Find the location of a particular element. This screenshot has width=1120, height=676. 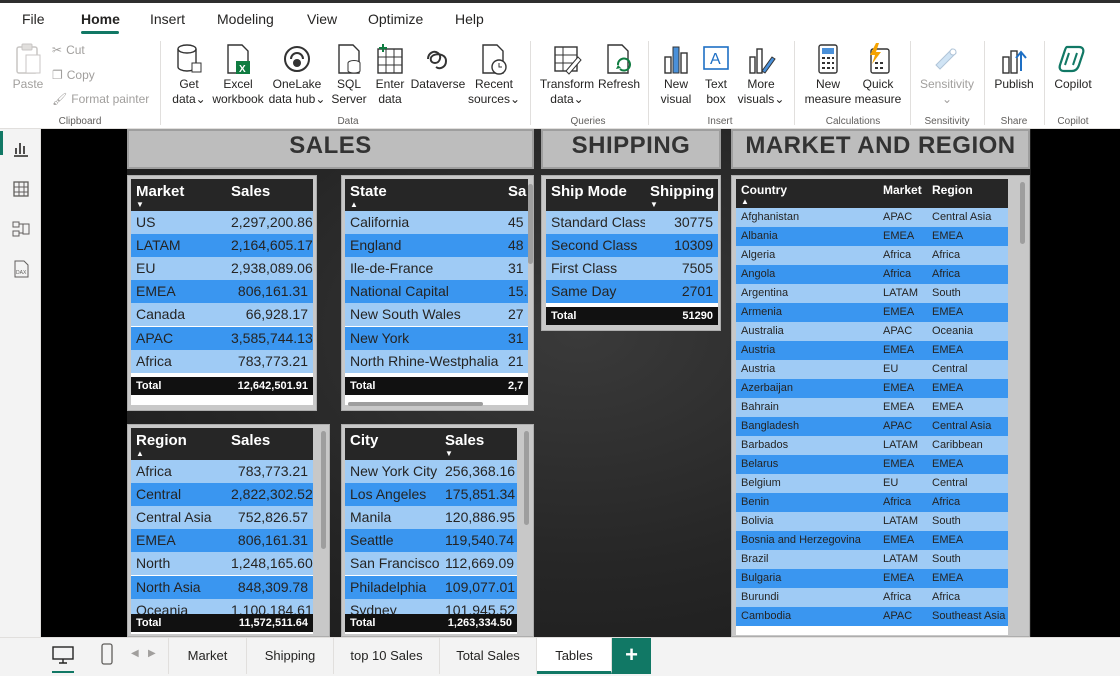

table-row: Brazil LATAM South is located at coordinates (872, 559).